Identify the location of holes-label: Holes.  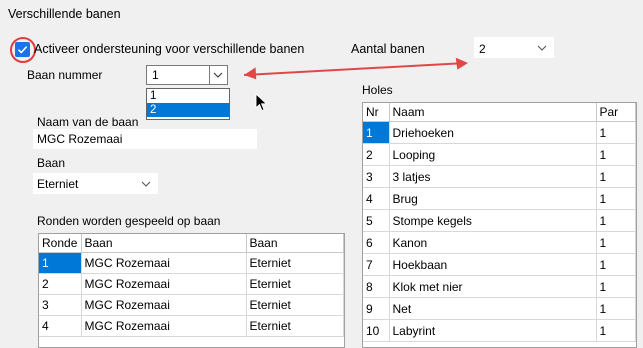
(377, 90).